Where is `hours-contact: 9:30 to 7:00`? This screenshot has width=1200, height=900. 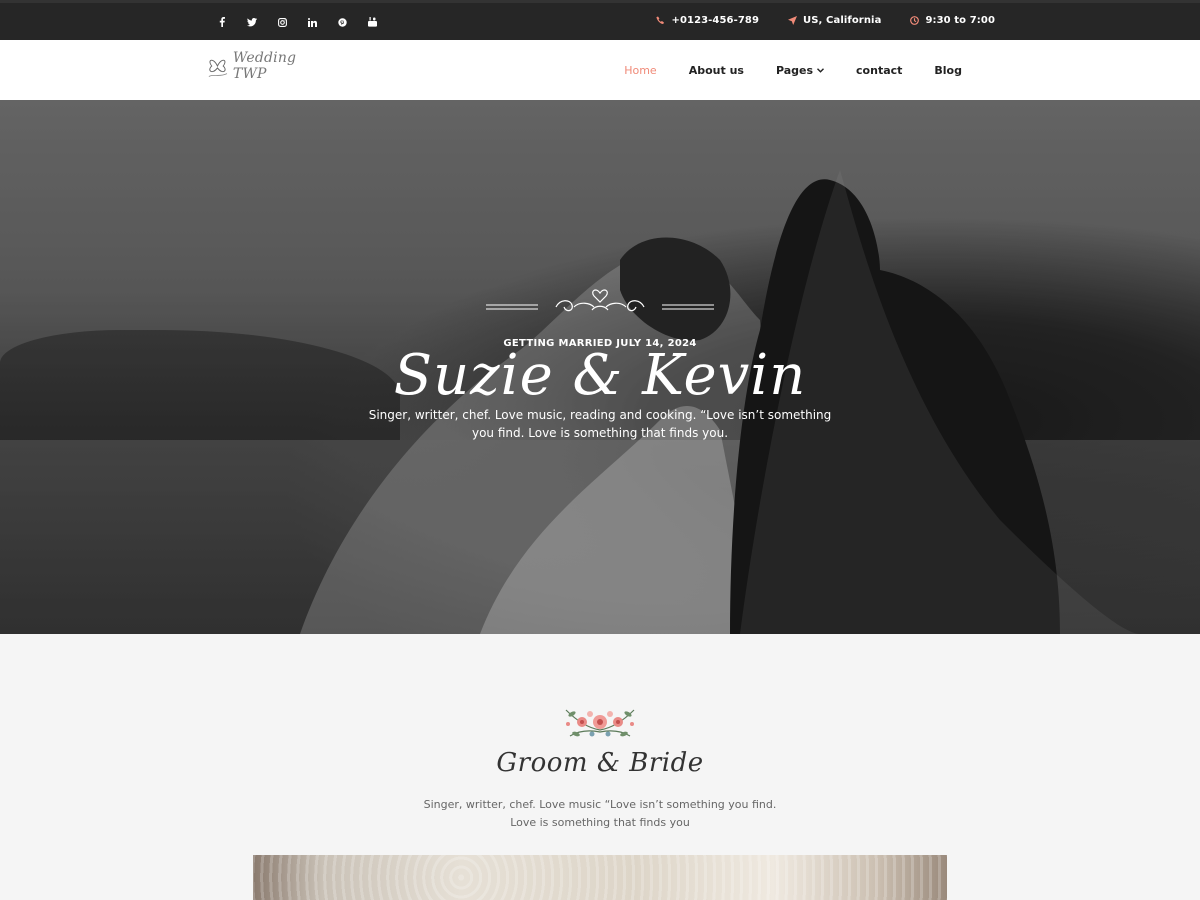
hours-contact: 9:30 to 7:00 is located at coordinates (952, 20).